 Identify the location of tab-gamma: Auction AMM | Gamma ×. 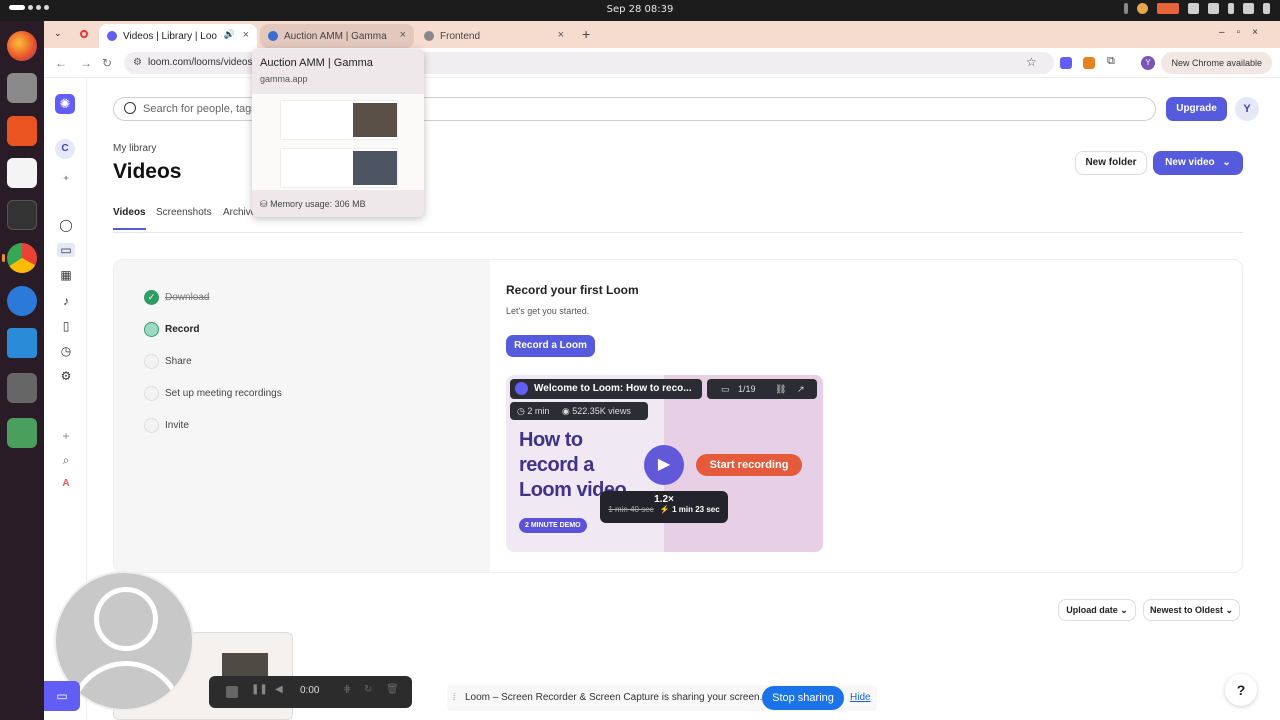
(337, 36).